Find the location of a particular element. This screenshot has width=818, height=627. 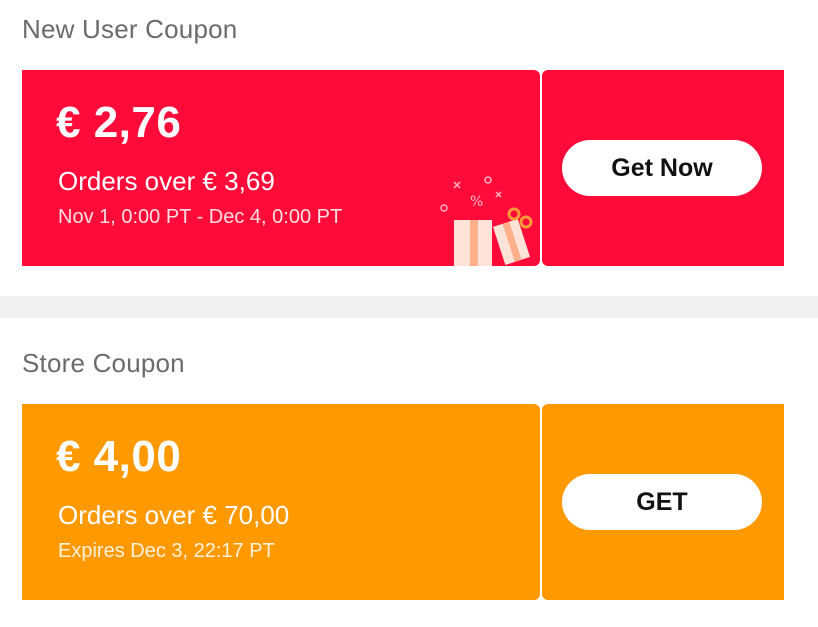

new-user-coupon-heading: New User Coupon is located at coordinates (130, 29).